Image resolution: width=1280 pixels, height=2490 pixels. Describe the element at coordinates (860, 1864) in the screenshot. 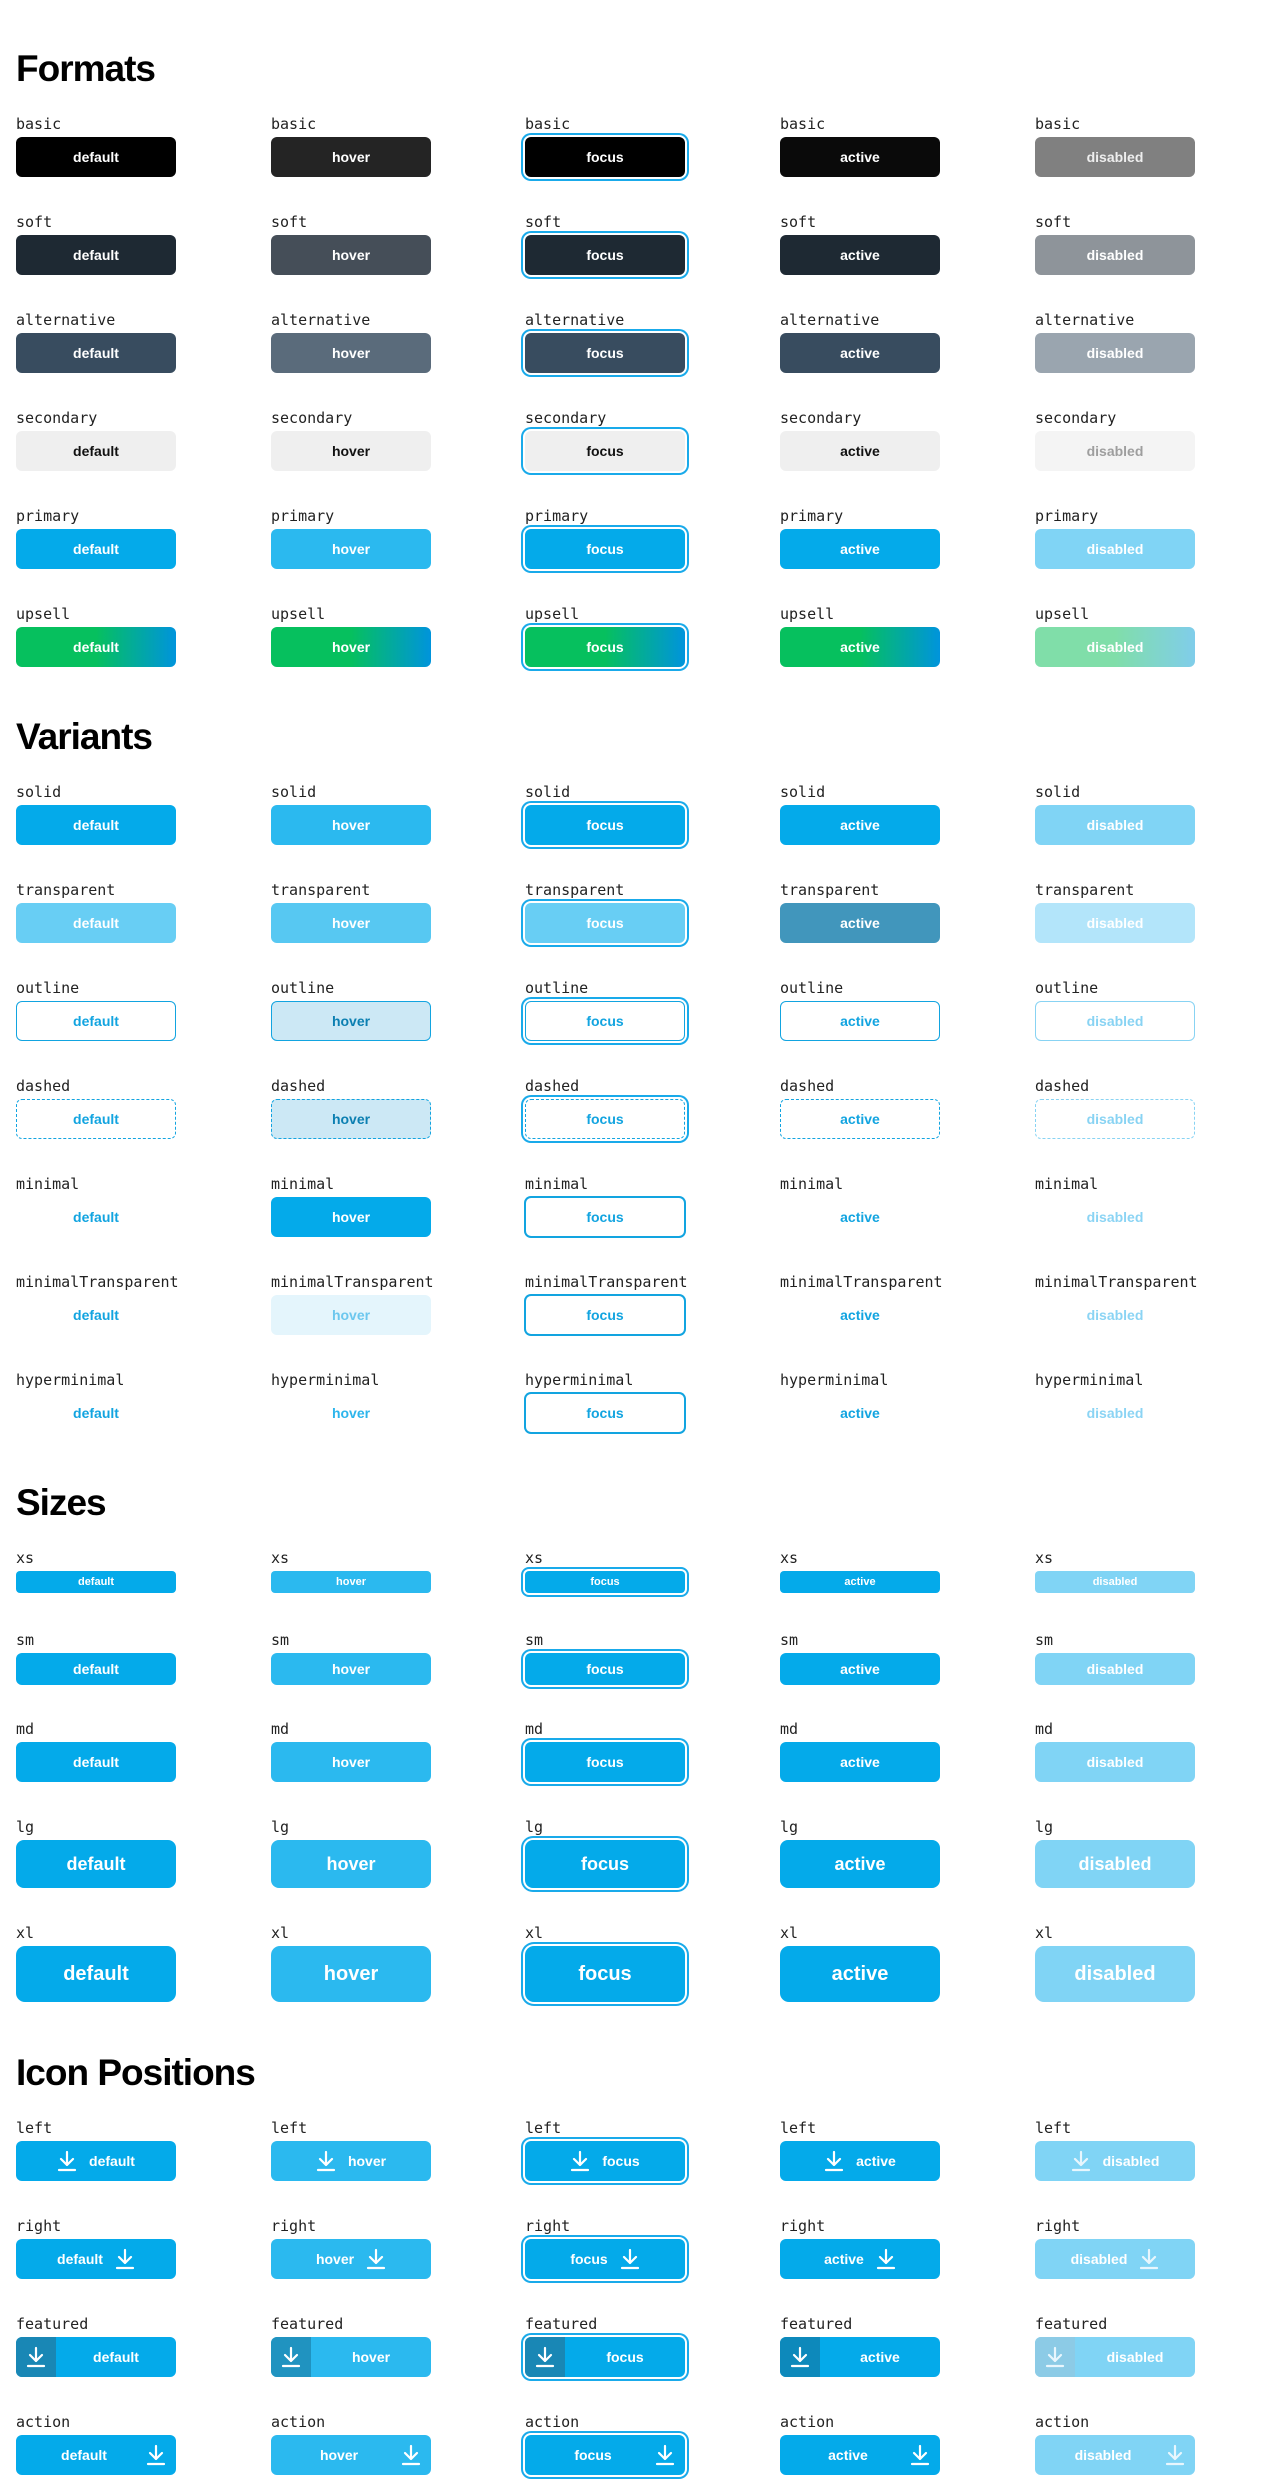

I see `lg-active-button: active` at that location.